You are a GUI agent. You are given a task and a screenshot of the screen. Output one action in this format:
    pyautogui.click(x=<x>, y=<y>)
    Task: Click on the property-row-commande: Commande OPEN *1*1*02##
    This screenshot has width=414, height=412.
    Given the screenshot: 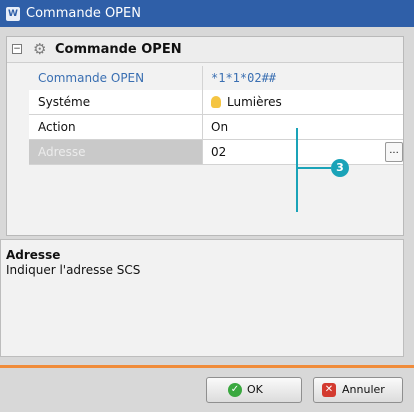 What is the action you would take?
    pyautogui.click(x=216, y=78)
    